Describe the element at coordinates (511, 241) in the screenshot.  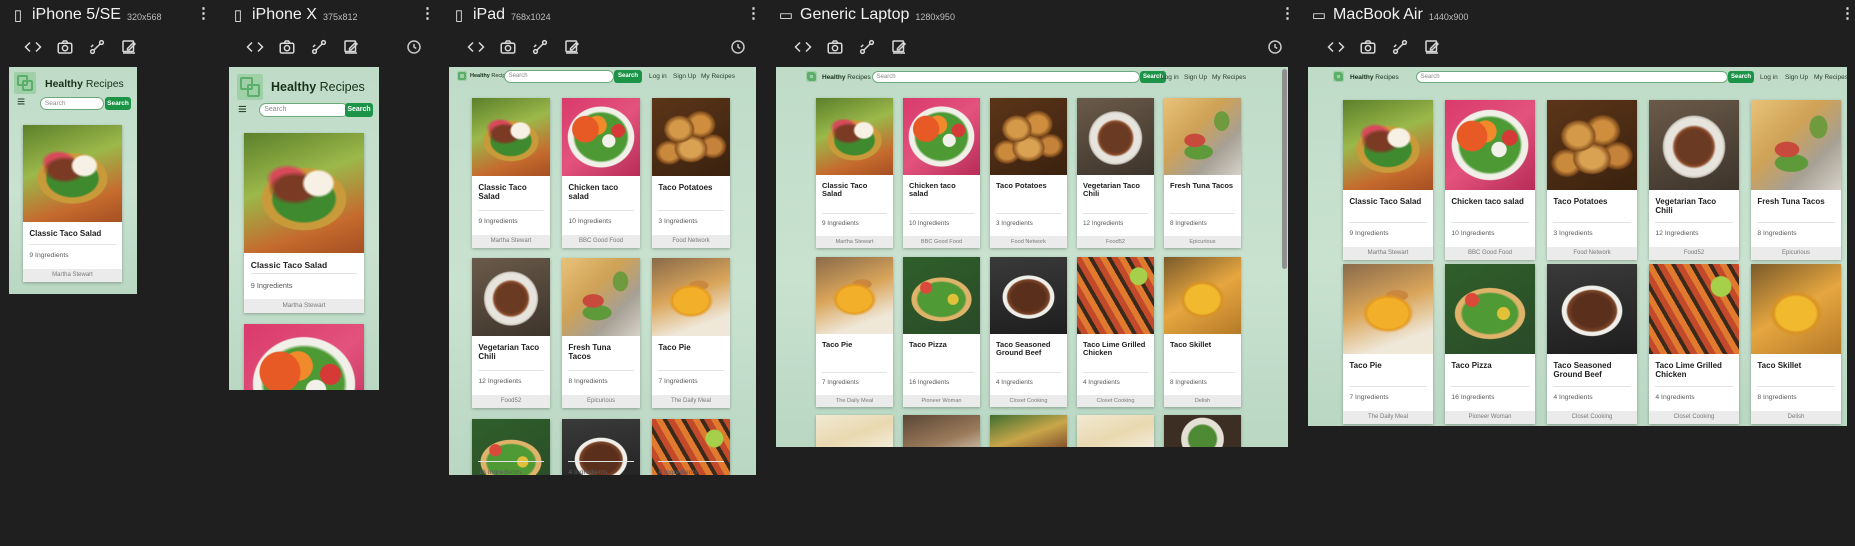
I see `recipe-source: Martha Stewart` at that location.